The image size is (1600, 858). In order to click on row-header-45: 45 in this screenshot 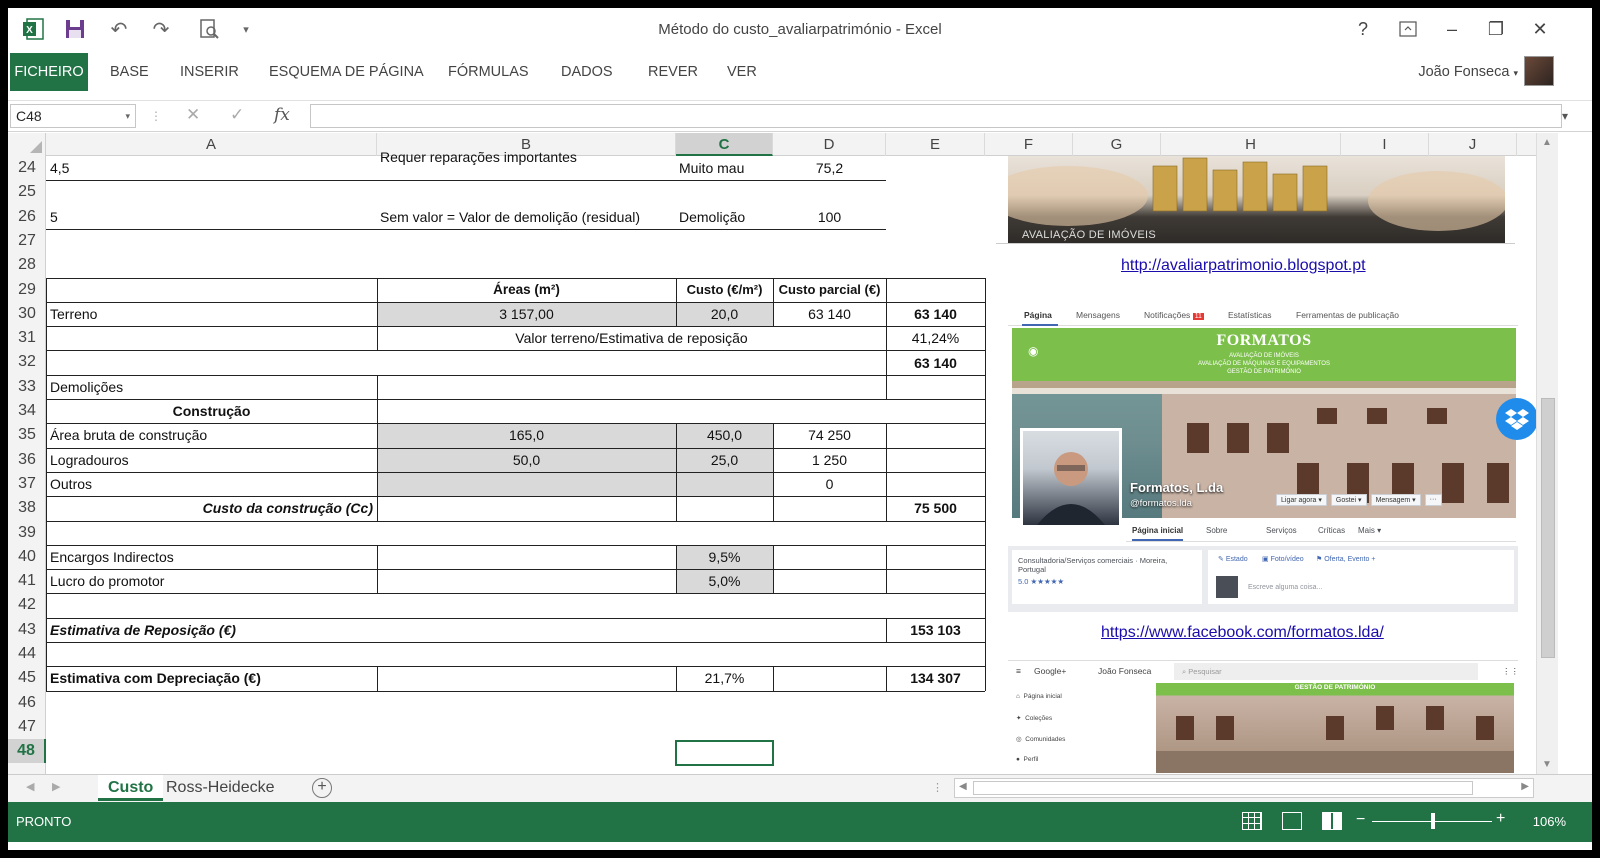, I will do `click(27, 678)`.